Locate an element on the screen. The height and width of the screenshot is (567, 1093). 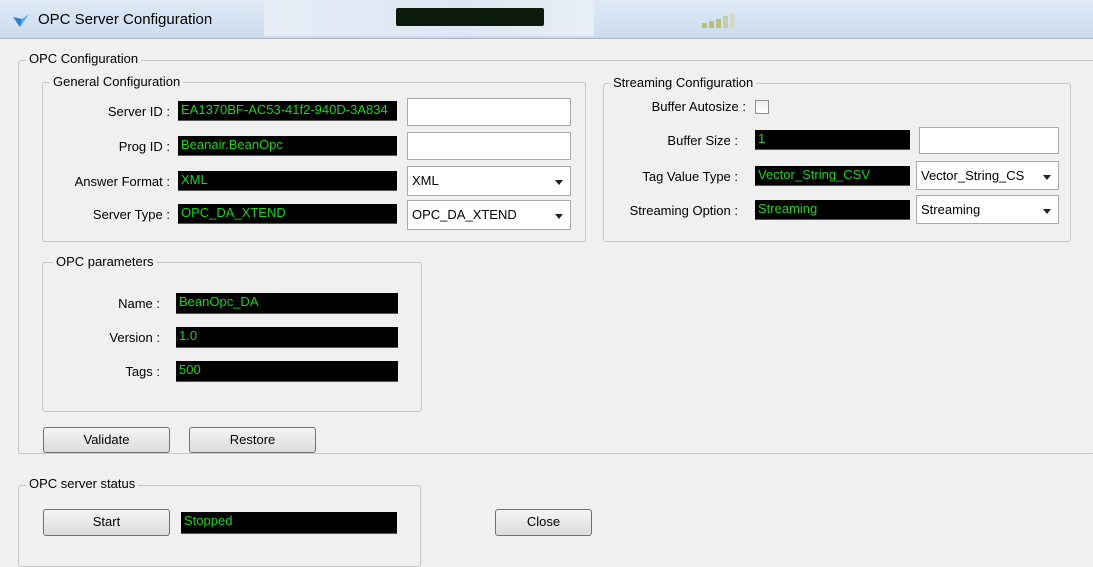
prog-id-label: Prog ID : is located at coordinates (144, 146).